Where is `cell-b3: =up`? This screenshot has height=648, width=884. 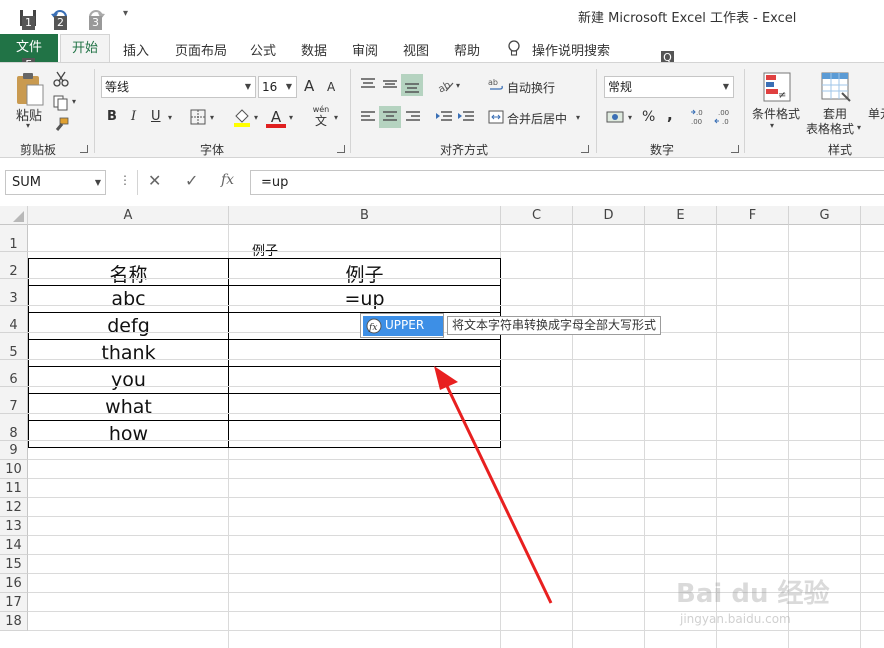
cell-b3: =up is located at coordinates (364, 299).